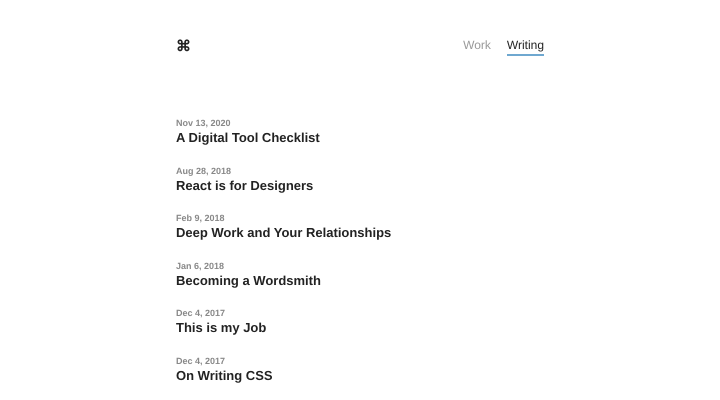  I want to click on post-title-link: Deep Work and Your Relationships, so click(284, 232).